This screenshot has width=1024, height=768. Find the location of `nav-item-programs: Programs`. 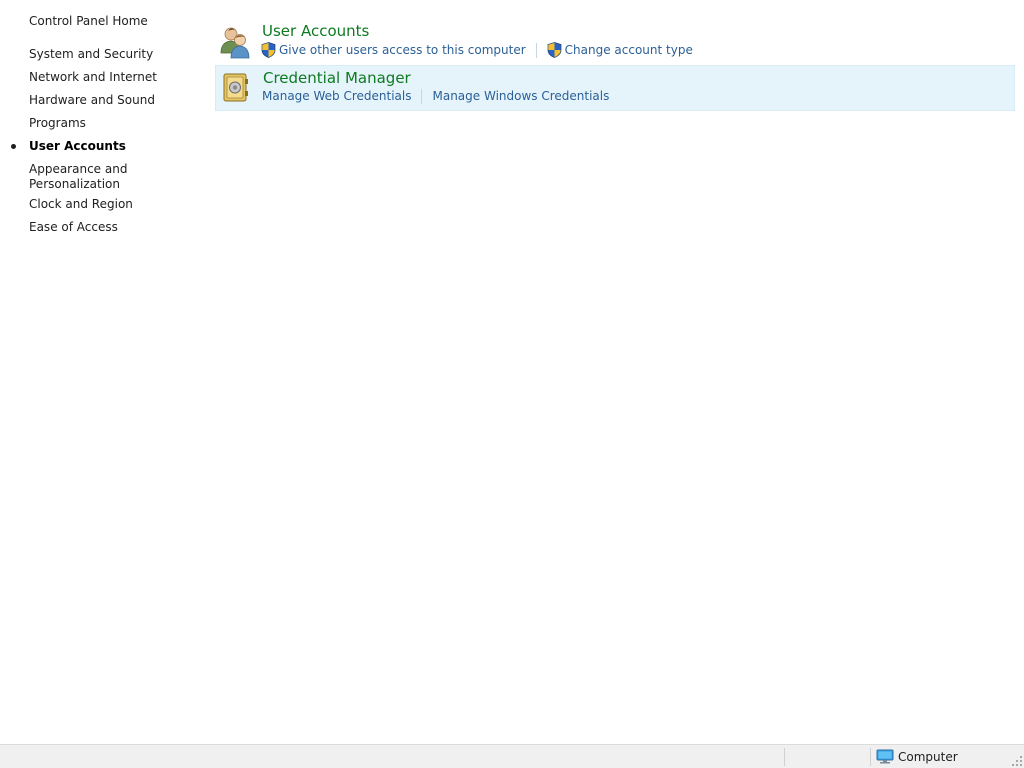

nav-item-programs: Programs is located at coordinates (104, 123).